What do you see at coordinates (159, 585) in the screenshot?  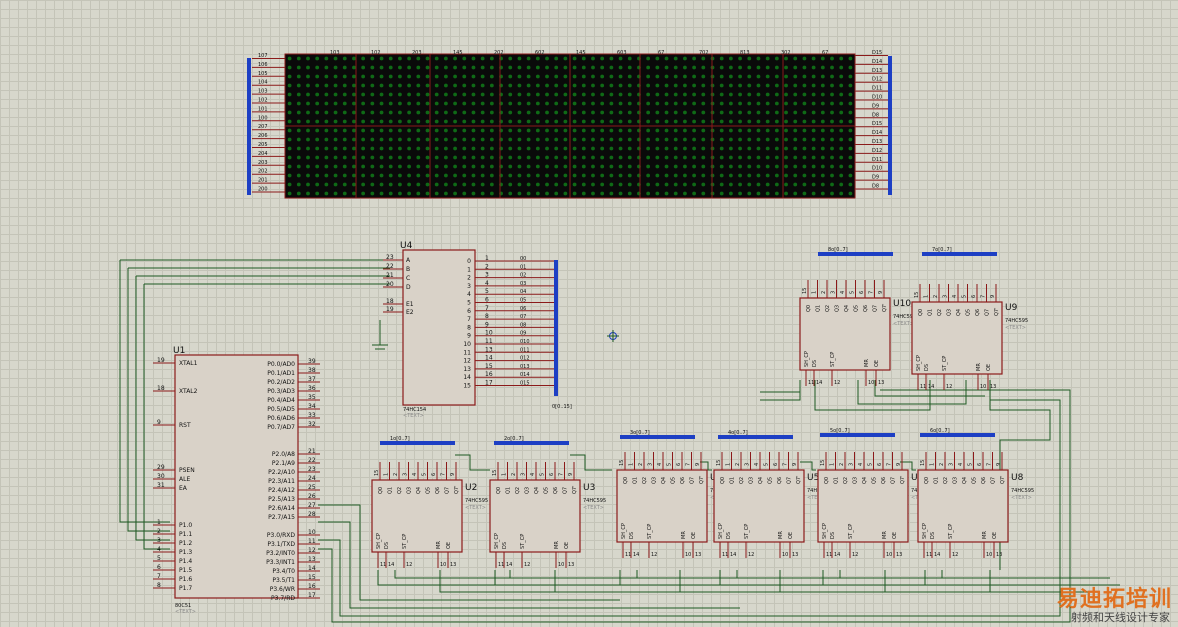 I see `mcu-left-num: 8` at bounding box center [159, 585].